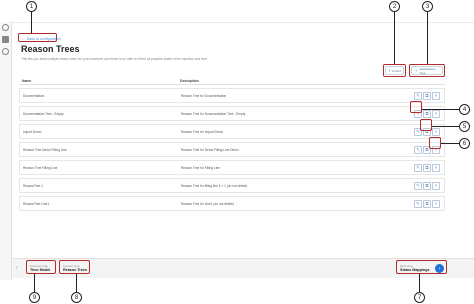 This screenshot has width=474, height=304. I want to click on callout-4: 4, so click(464, 109).